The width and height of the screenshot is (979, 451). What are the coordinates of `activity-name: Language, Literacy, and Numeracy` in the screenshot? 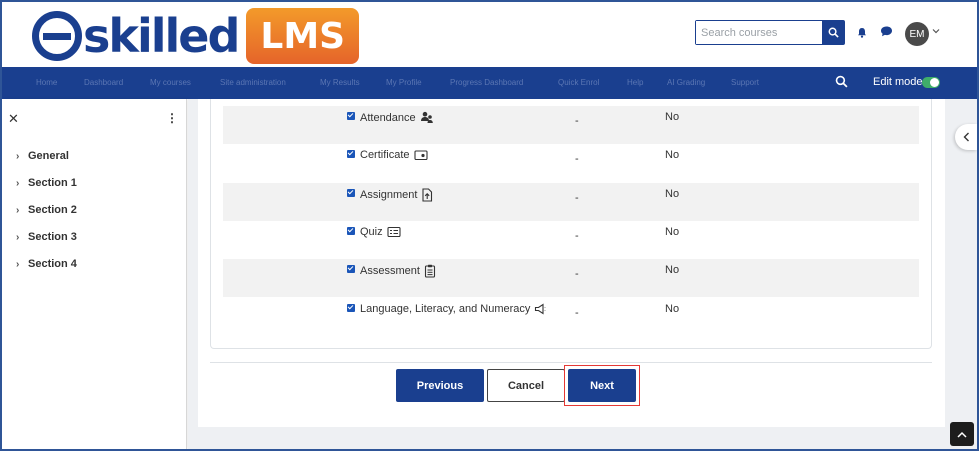 It's located at (454, 309).